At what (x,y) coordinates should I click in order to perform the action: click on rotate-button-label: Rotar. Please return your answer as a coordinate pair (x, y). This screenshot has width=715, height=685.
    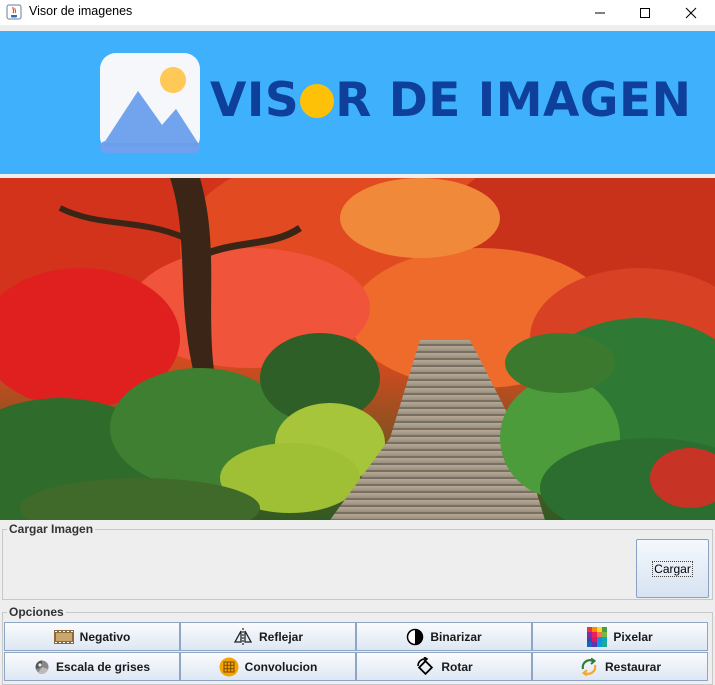
    Looking at the image, I should click on (457, 666).